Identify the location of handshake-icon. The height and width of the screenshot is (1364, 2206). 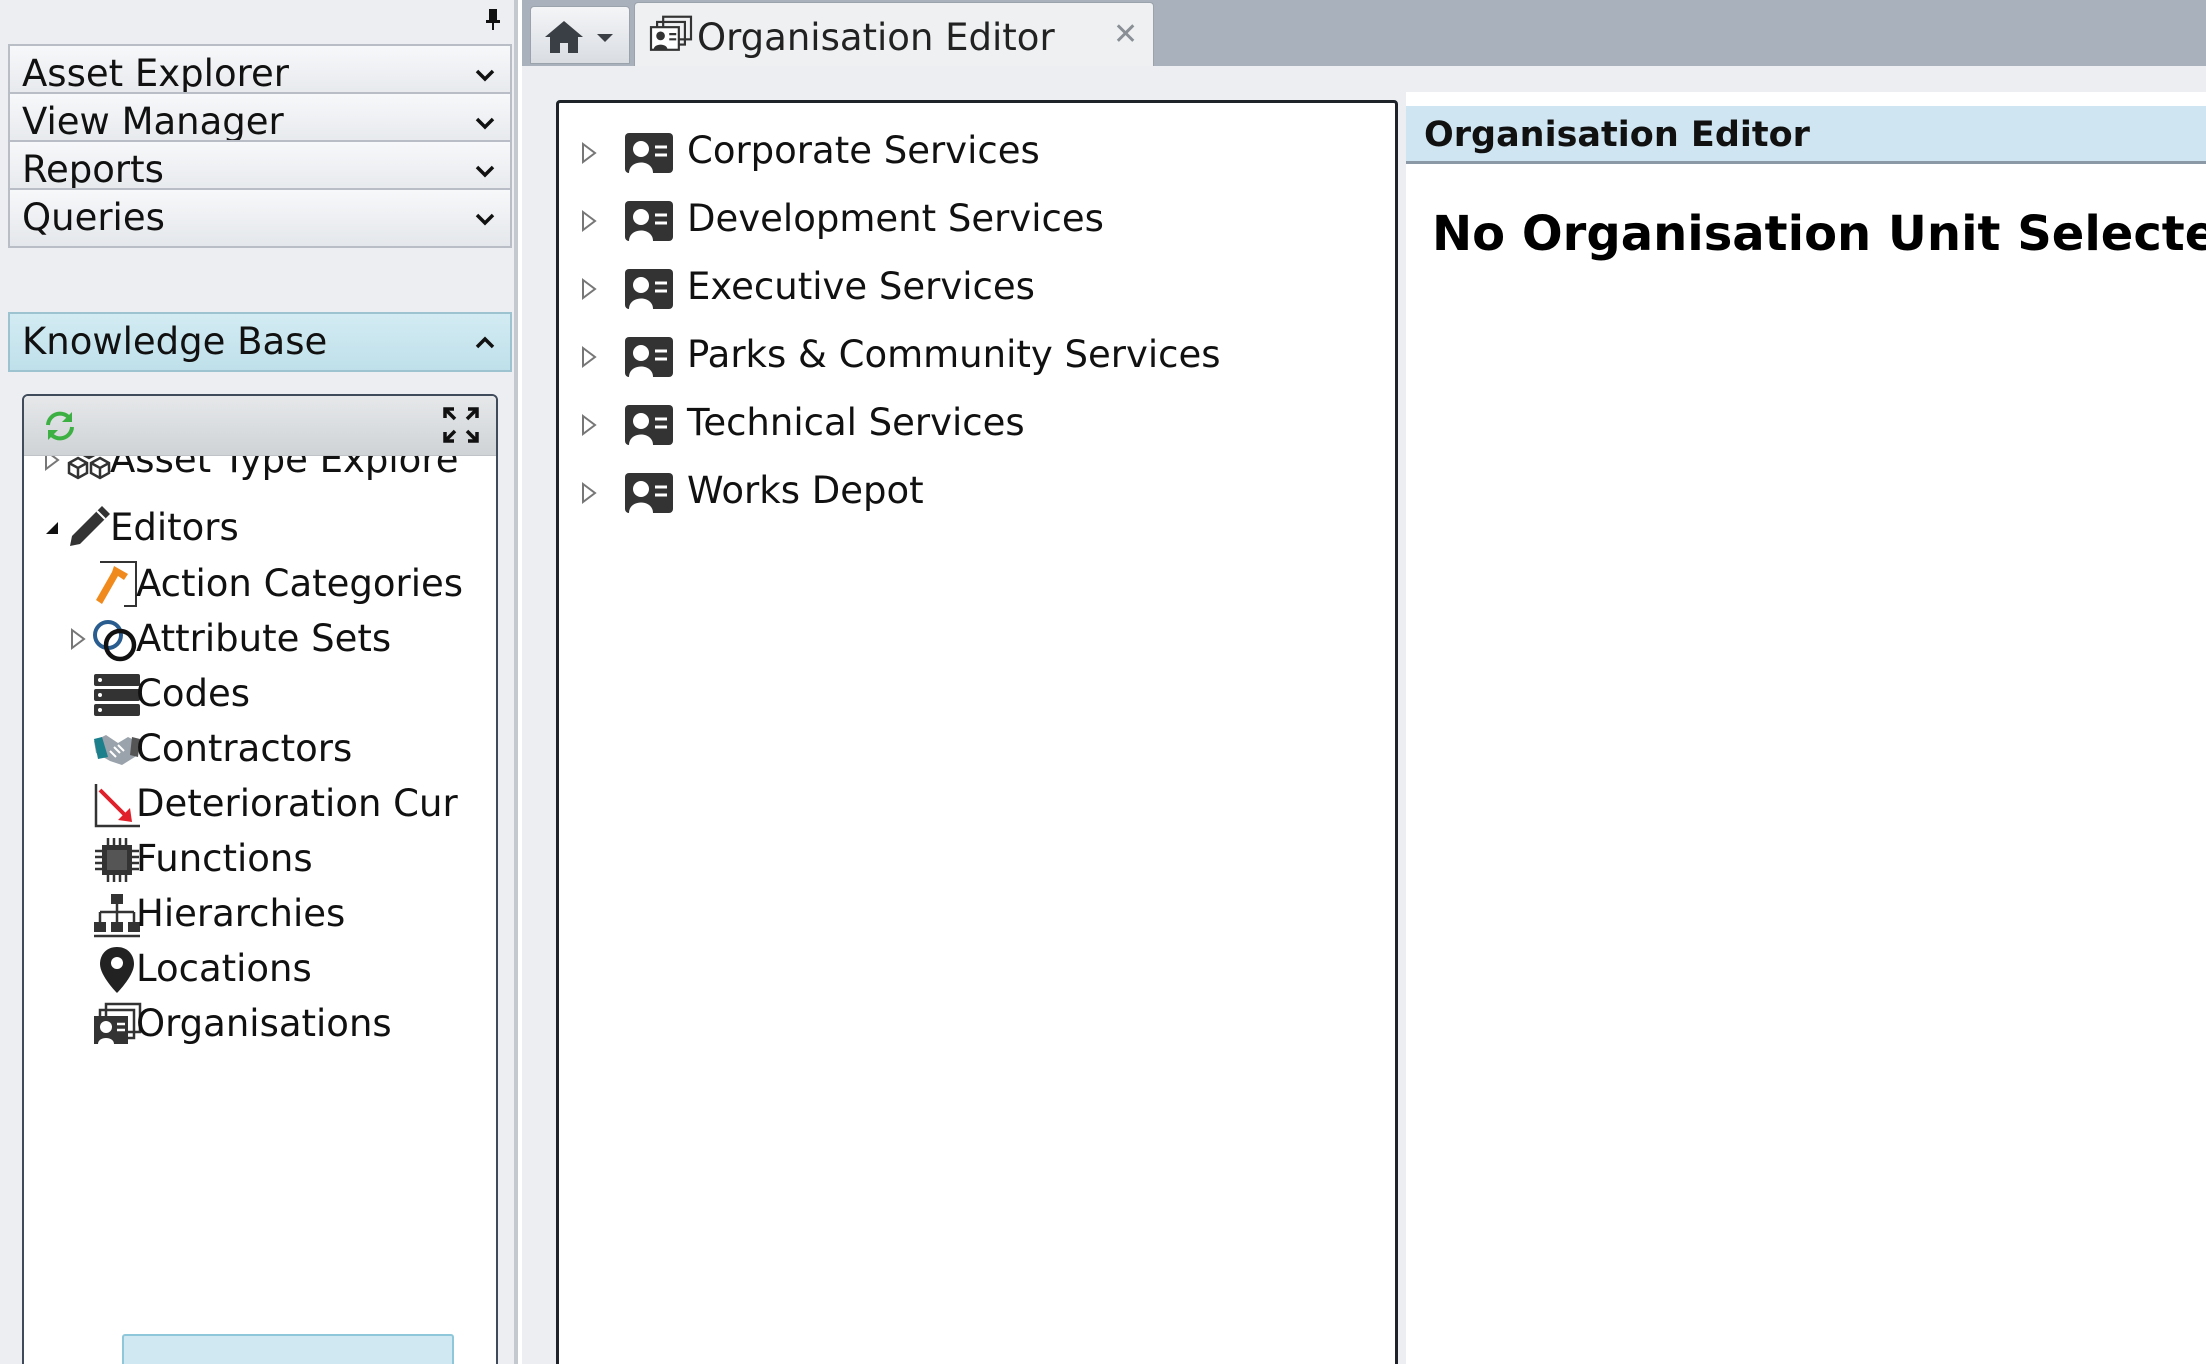
(117, 750).